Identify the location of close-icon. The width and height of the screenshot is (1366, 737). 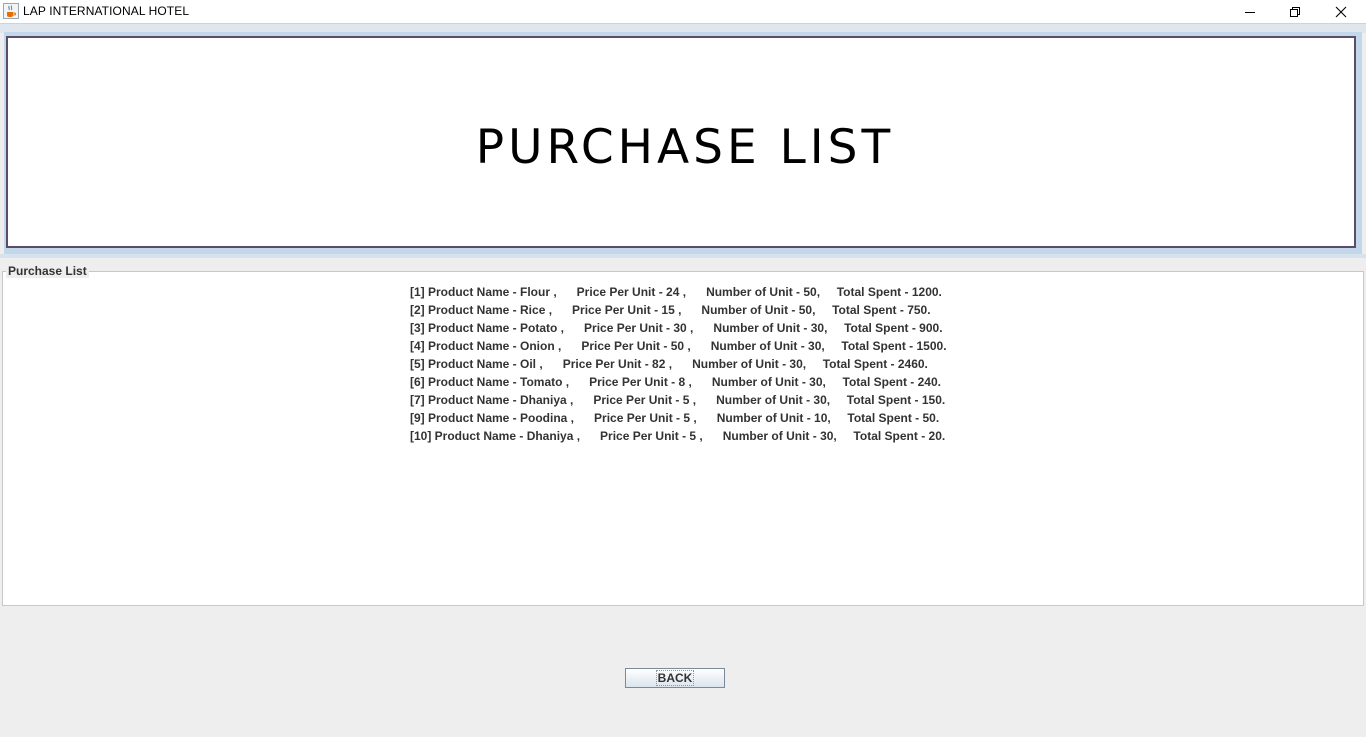
(1341, 11).